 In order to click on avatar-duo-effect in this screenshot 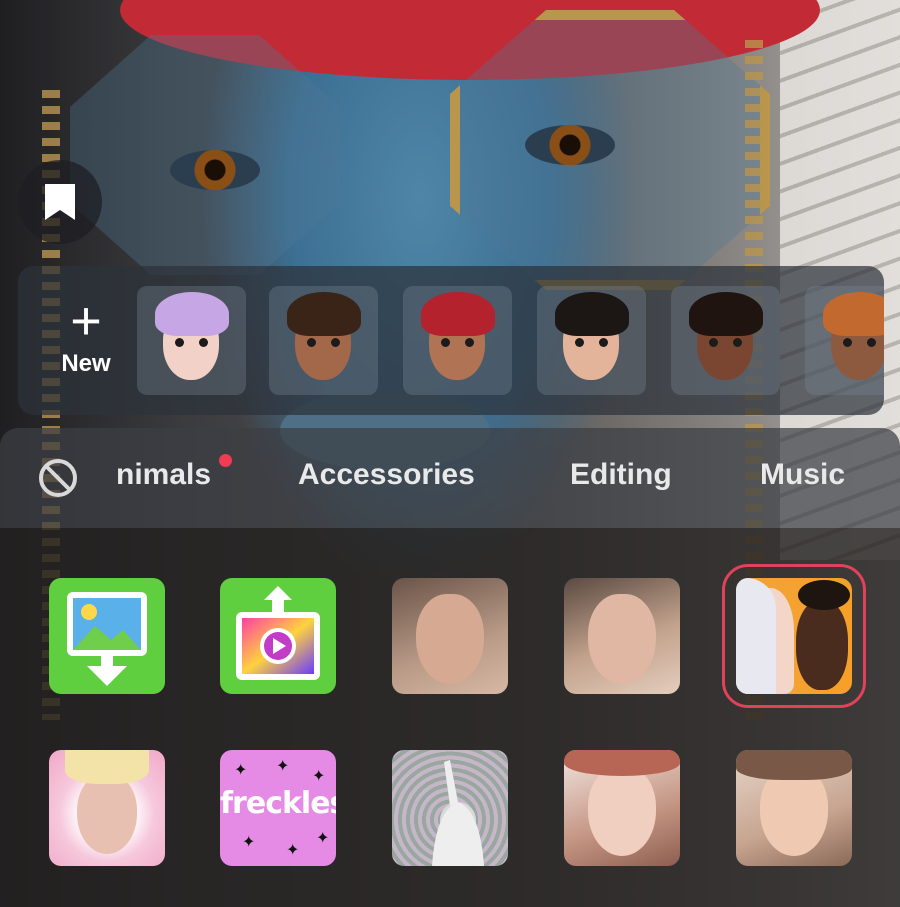, I will do `click(794, 636)`.